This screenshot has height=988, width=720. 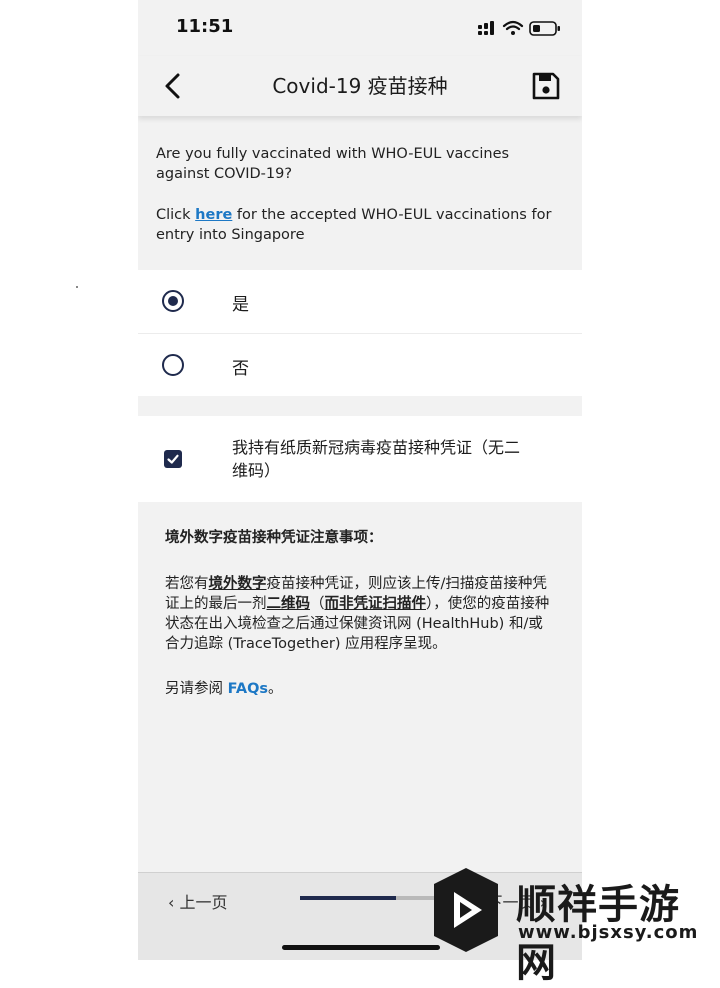 What do you see at coordinates (466, 910) in the screenshot?
I see `play-logo-icon` at bounding box center [466, 910].